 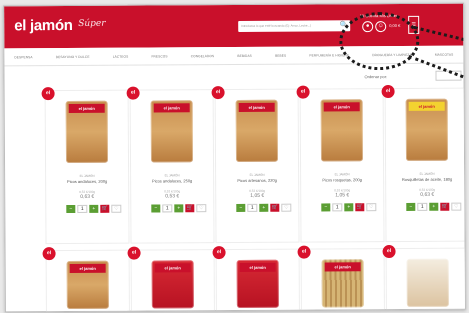 What do you see at coordinates (172, 181) in the screenshot?
I see `product-name: Picos andaluces, 250g` at bounding box center [172, 181].